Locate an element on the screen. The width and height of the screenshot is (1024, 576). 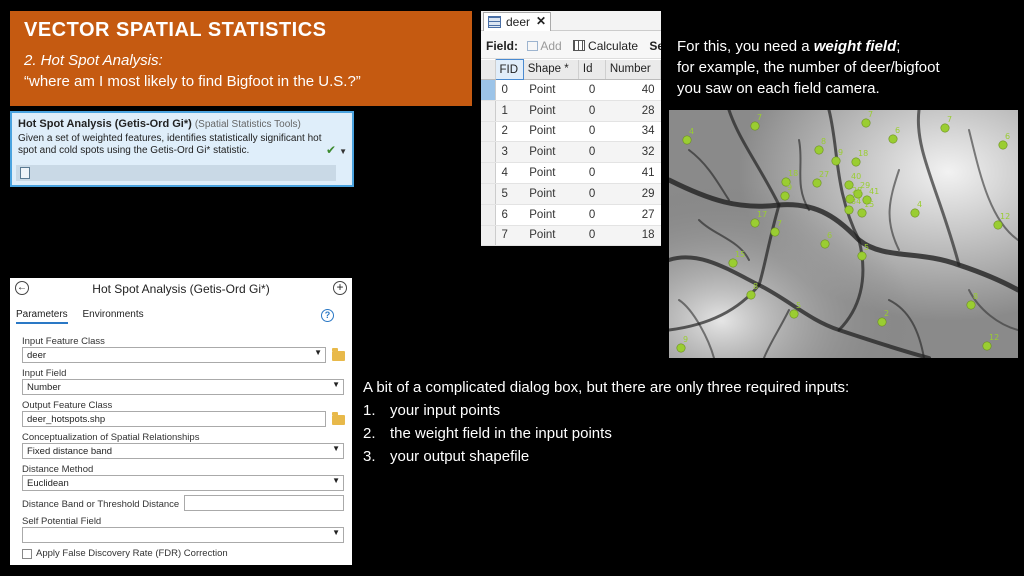
table-row: 3 Point 0 32 is located at coordinates (571, 152).